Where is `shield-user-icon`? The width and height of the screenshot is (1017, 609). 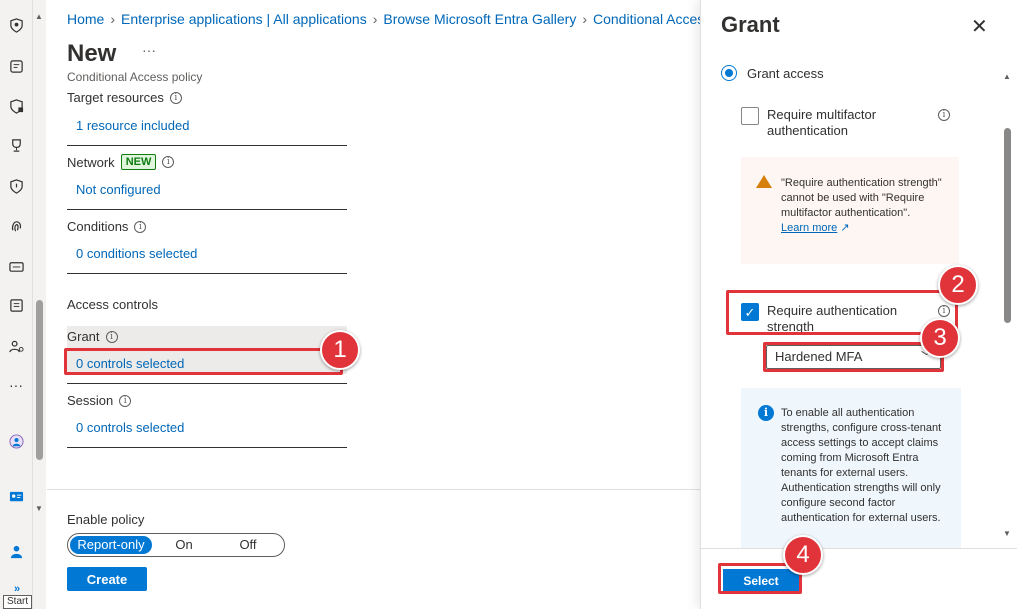 shield-user-icon is located at coordinates (16, 25).